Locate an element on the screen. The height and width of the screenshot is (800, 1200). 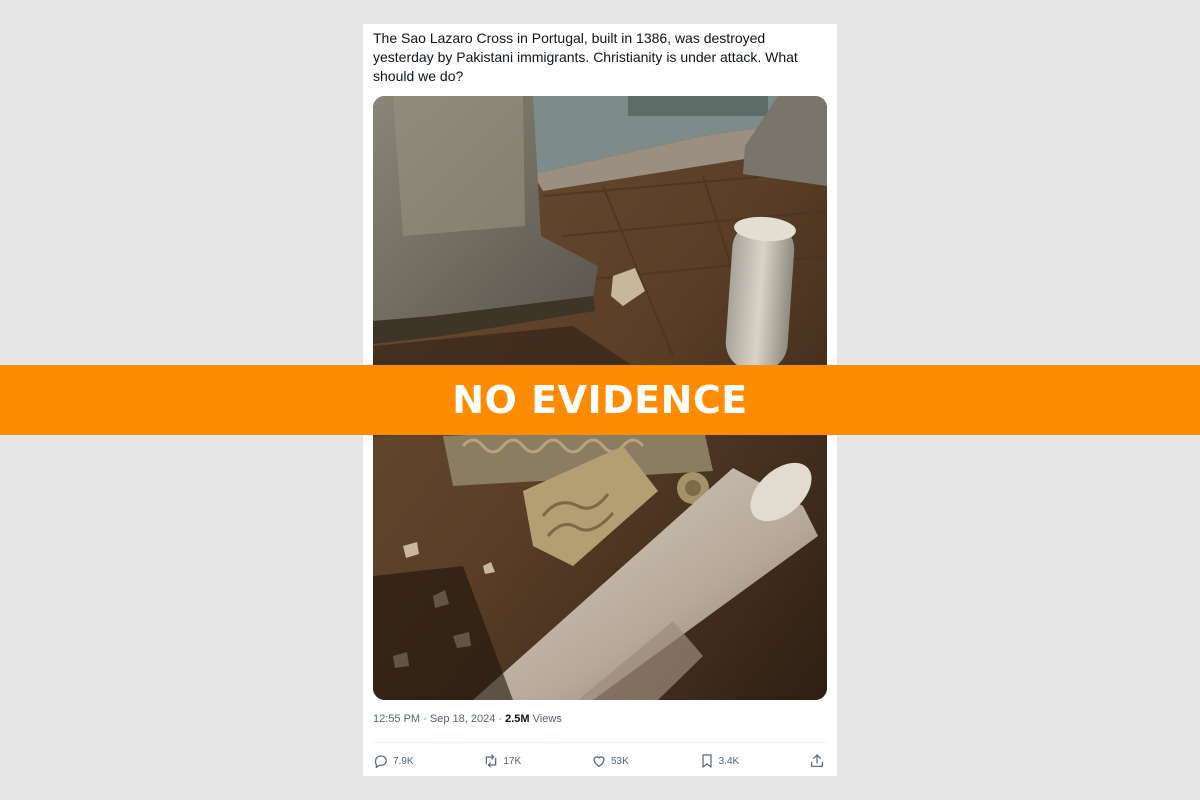
reply-button: 7.9K is located at coordinates (393, 761).